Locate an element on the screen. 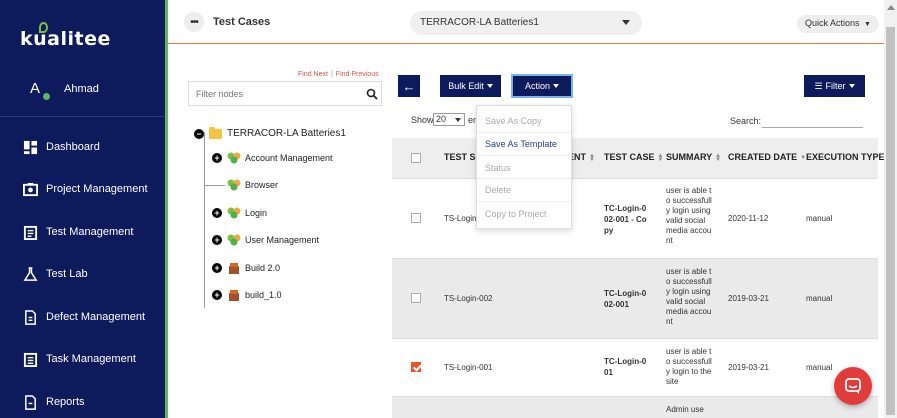 This screenshot has height=418, width=897. column-header-label: EXECUTION TYPE is located at coordinates (845, 157).